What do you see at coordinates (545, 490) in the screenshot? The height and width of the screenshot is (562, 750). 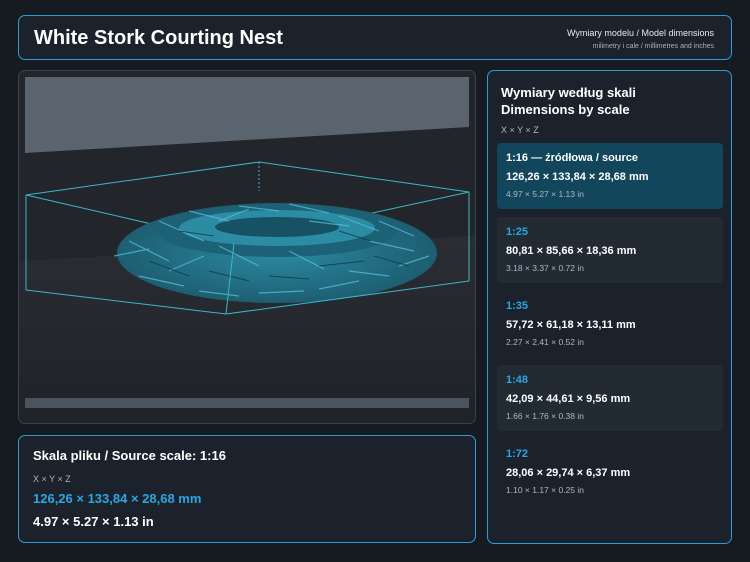 I see `scale-dimensions-inches: 1.10 × 1.17 × 0.25 in` at bounding box center [545, 490].